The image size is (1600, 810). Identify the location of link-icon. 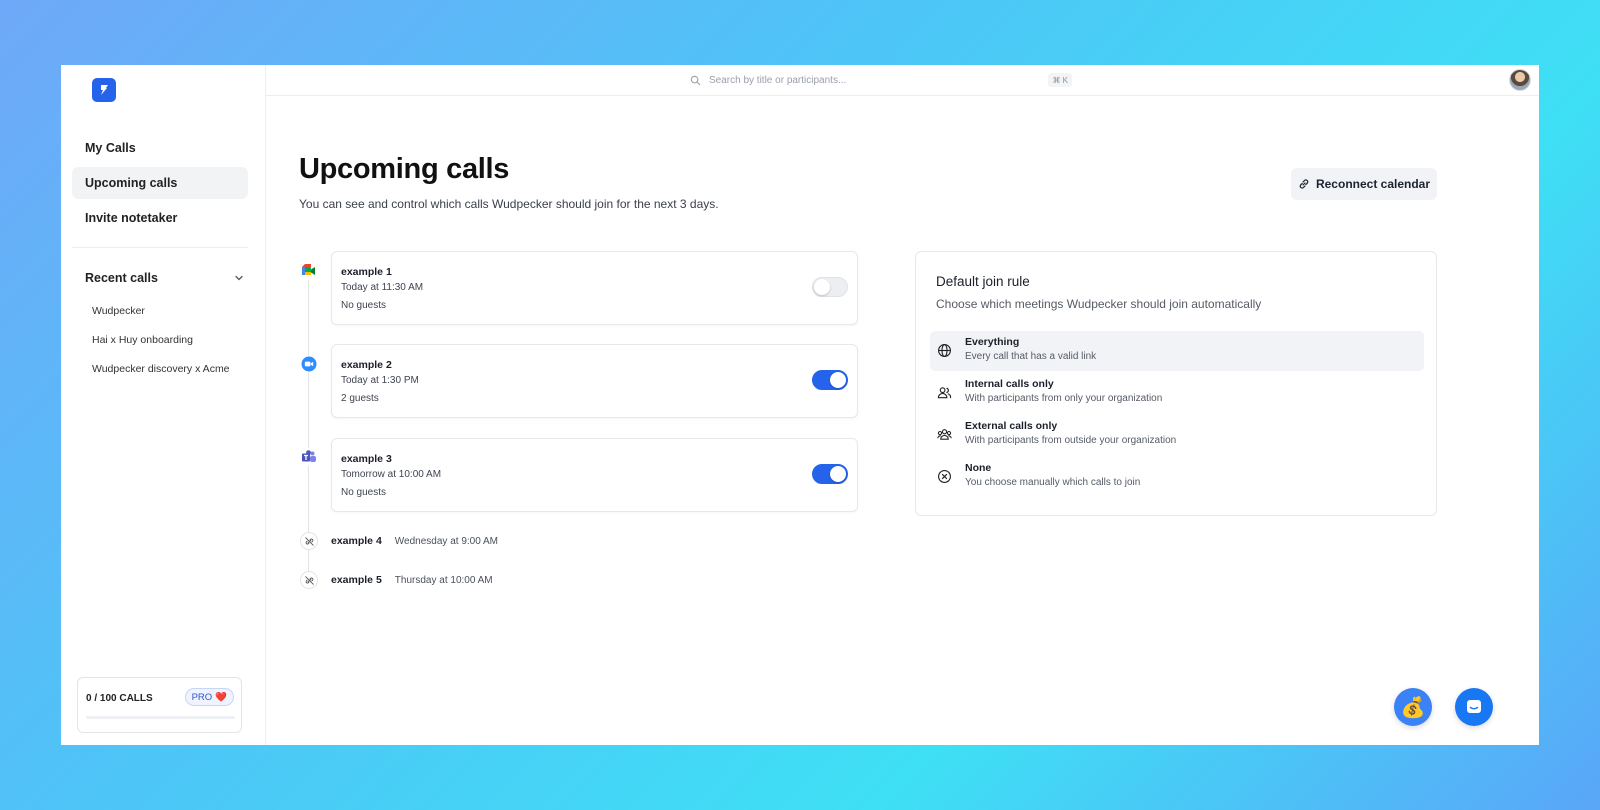
(1304, 184).